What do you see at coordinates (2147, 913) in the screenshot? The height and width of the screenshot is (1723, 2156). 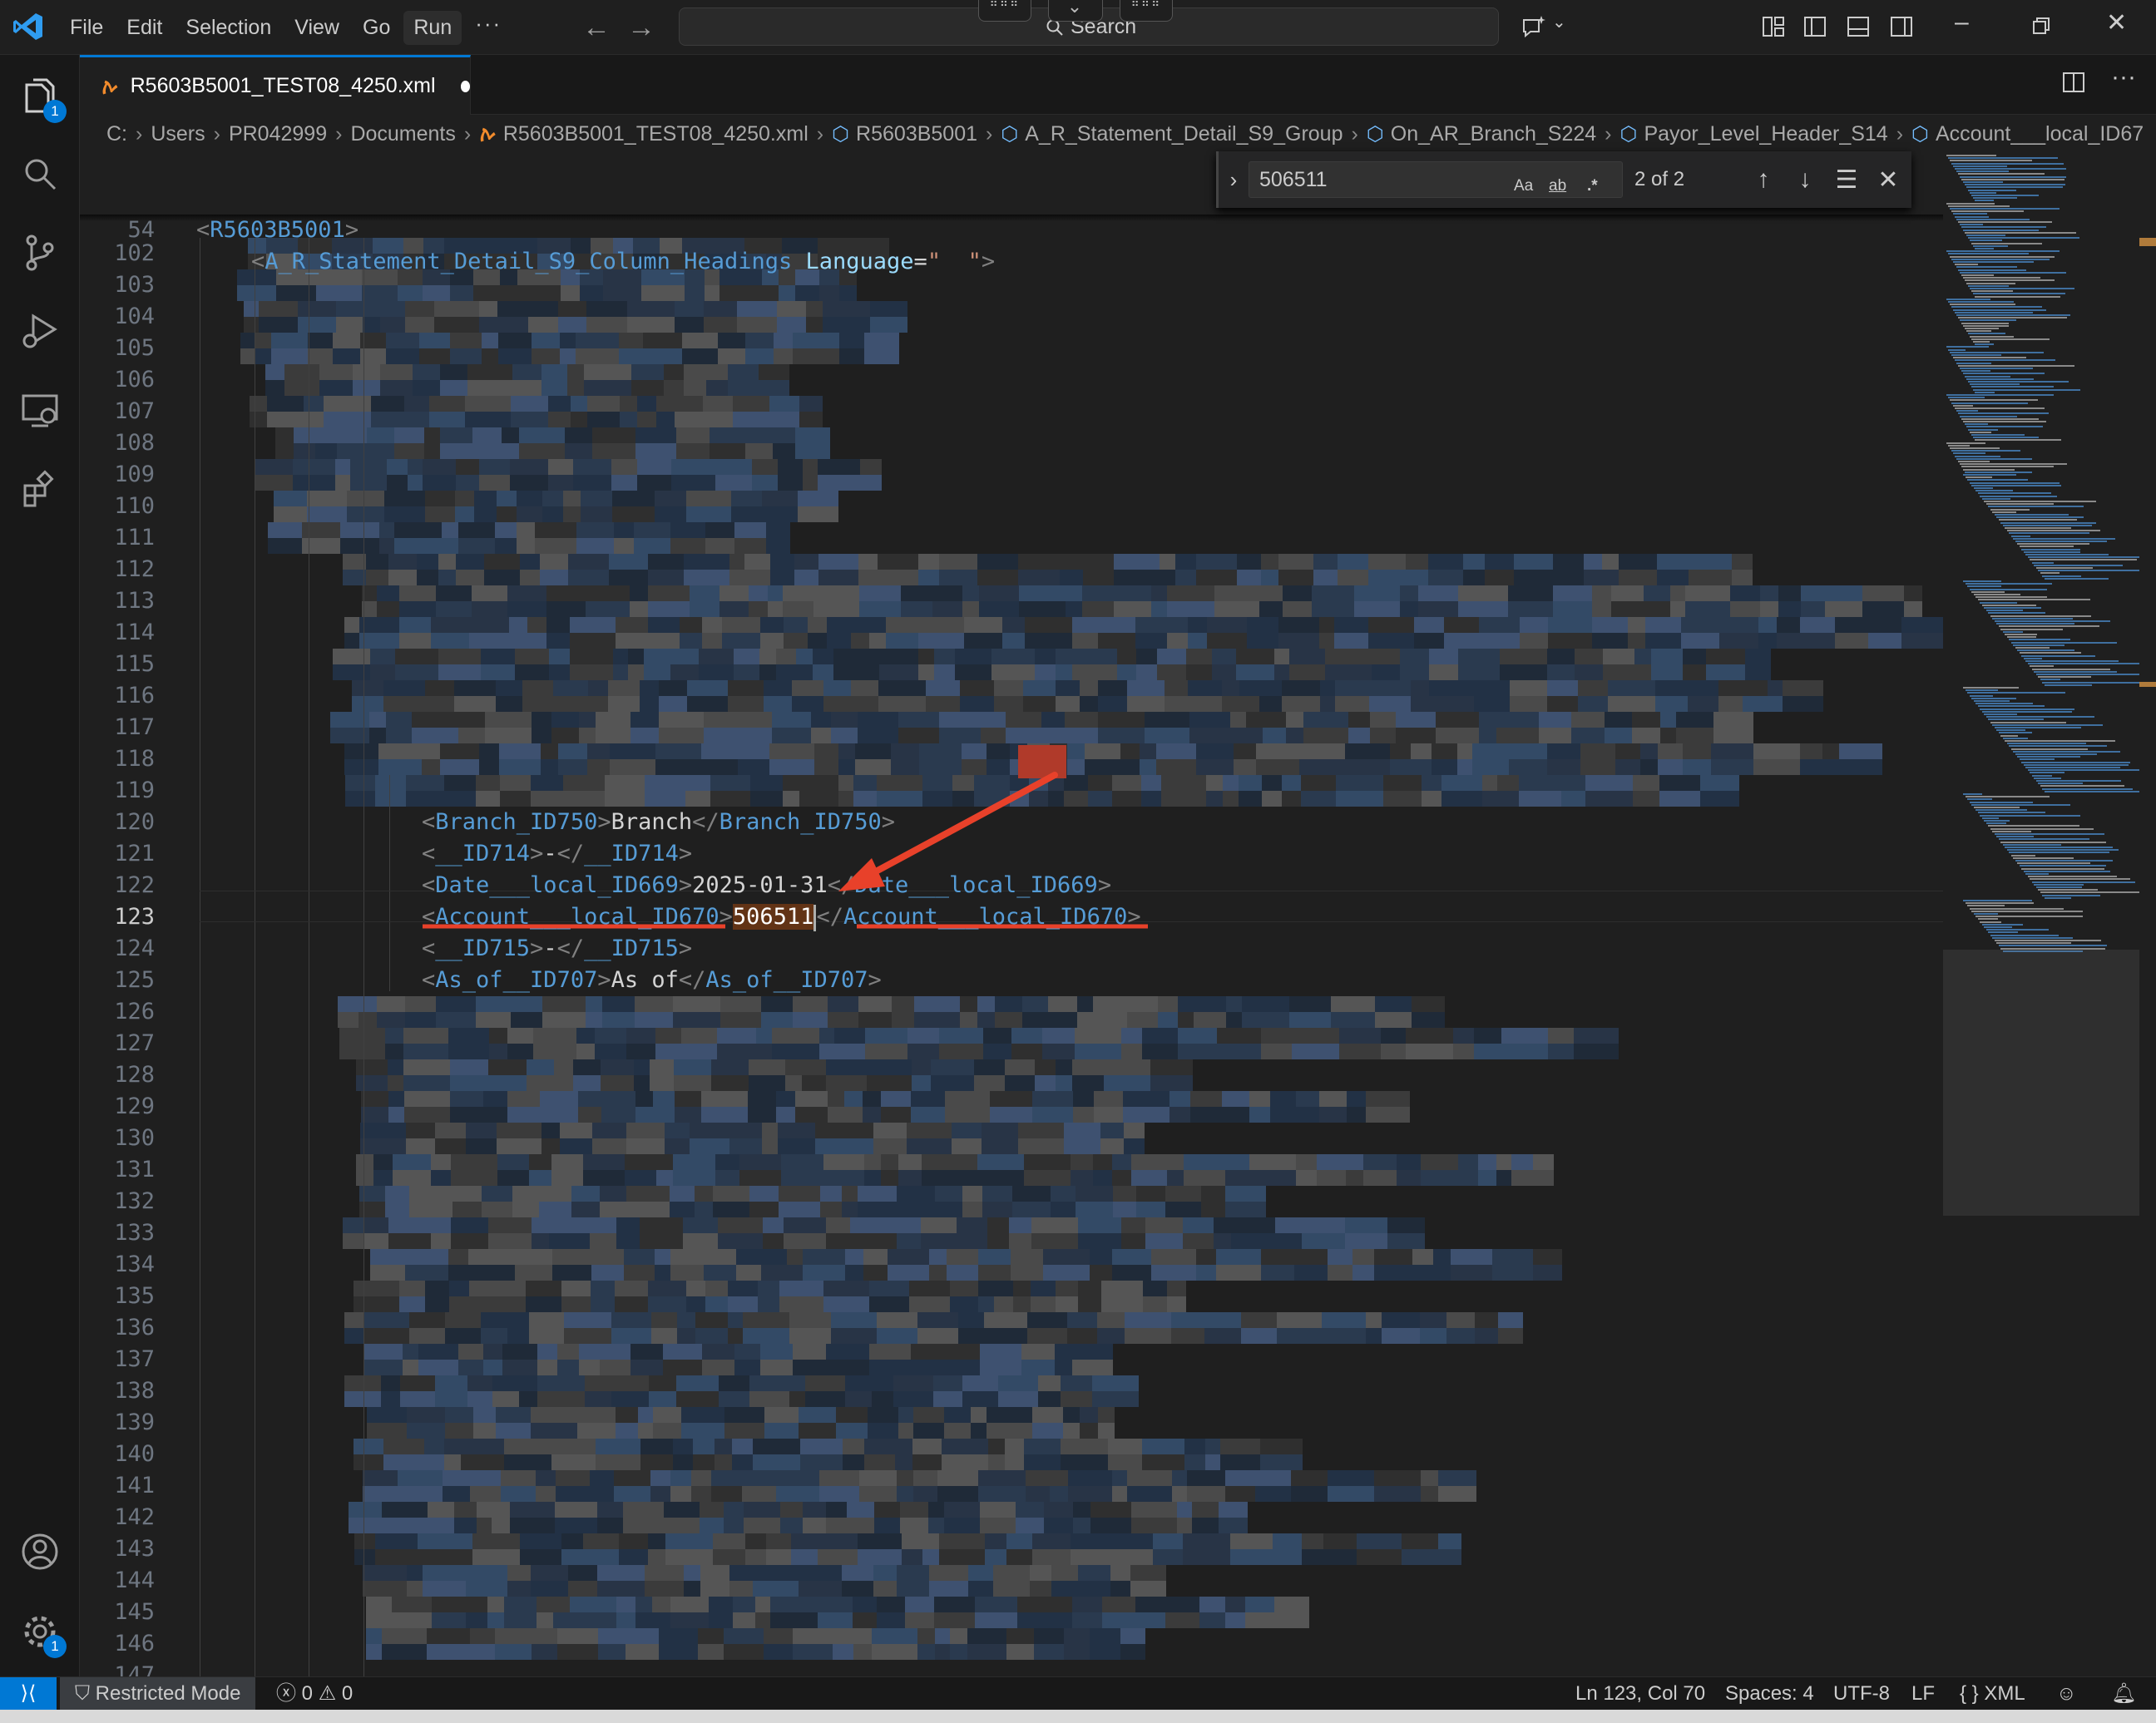 I see `vertical-scrollbar` at bounding box center [2147, 913].